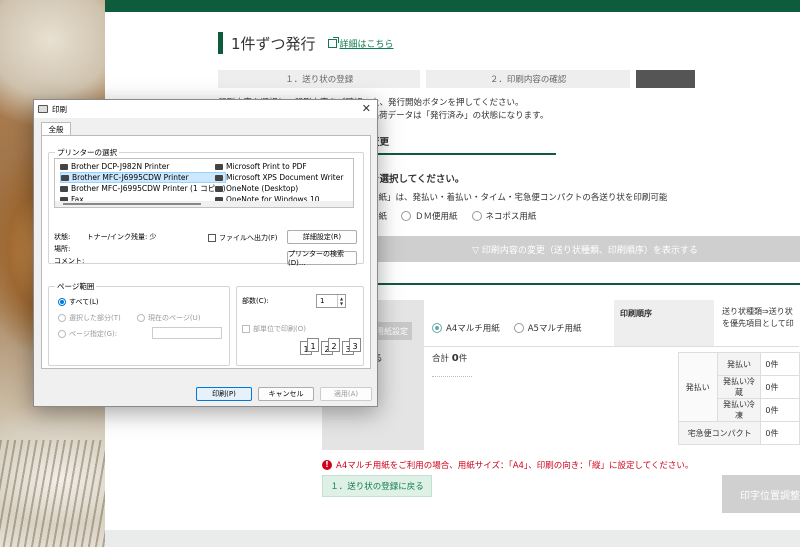  Describe the element at coordinates (87, 152) in the screenshot. I see `printer-group-label: プリンターの選択` at that location.